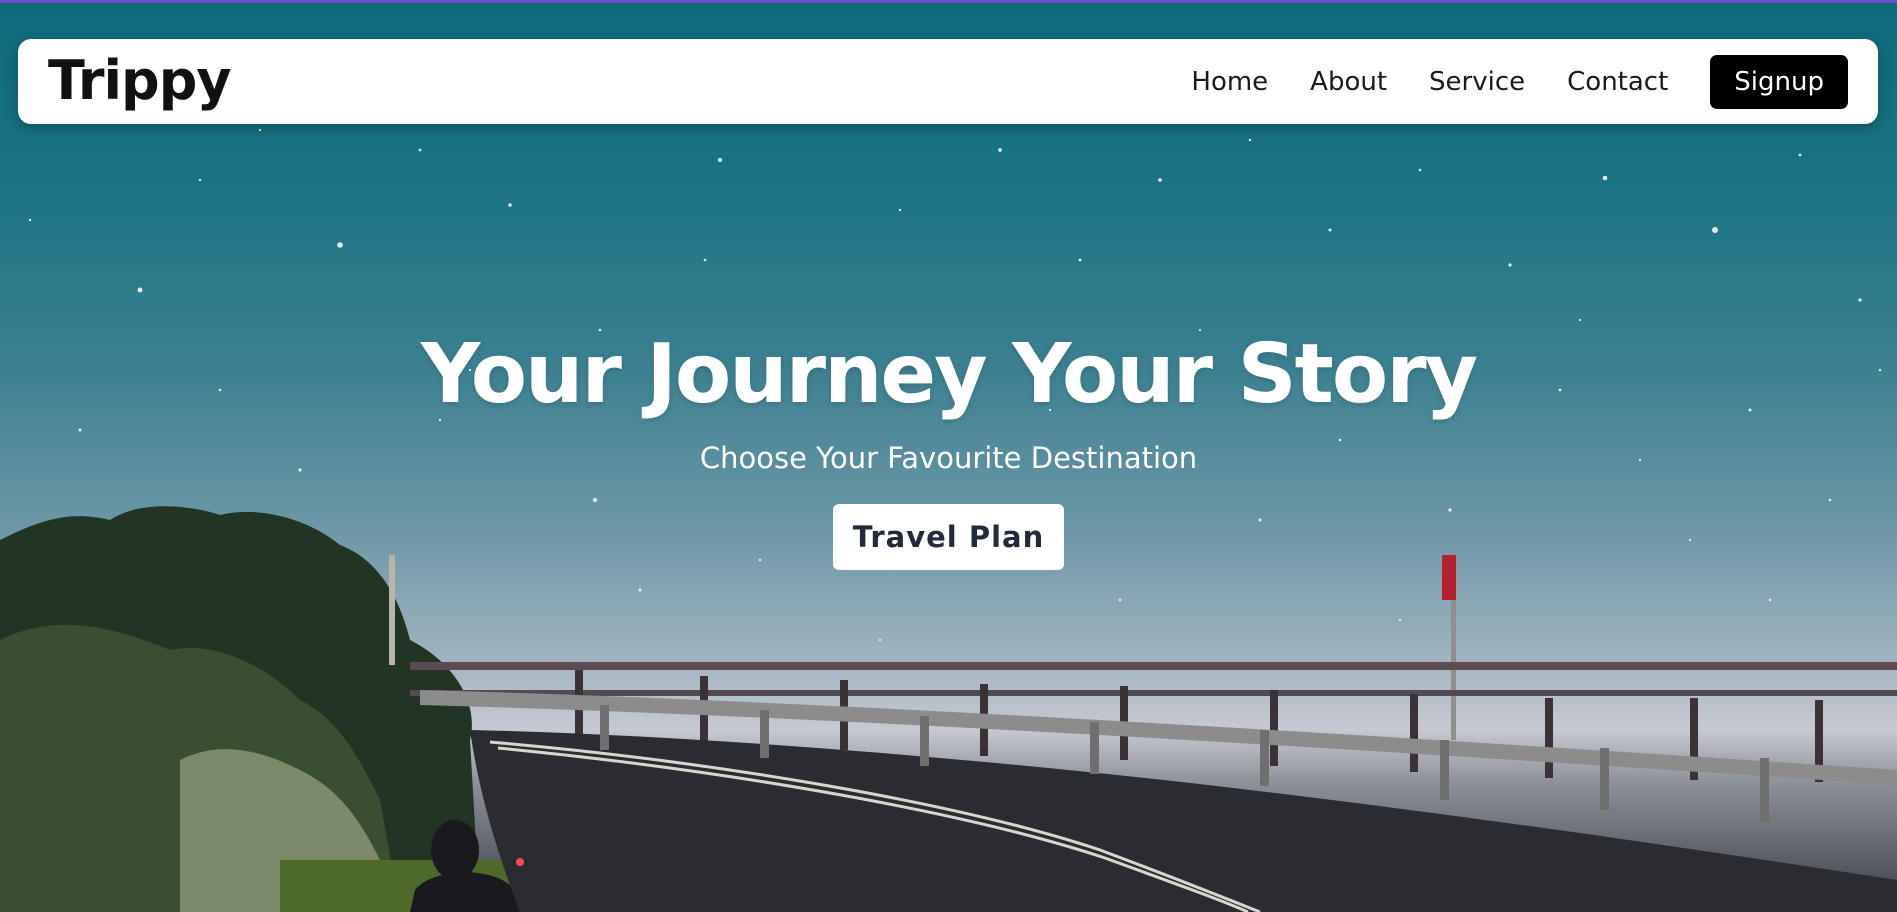  I want to click on travel-plan-button: Travel Plan, so click(948, 537).